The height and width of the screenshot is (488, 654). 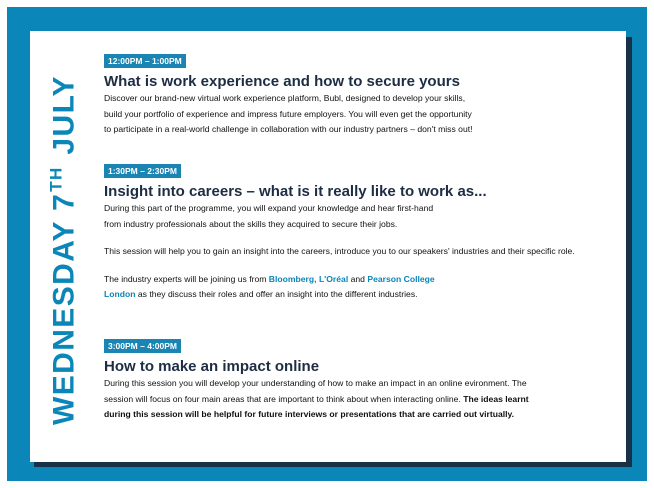 I want to click on day-heading-suffix: TH, so click(x=56, y=179).